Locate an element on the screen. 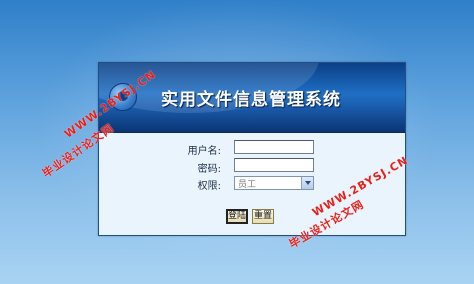 The image size is (474, 284). reset-button: 重置 is located at coordinates (263, 216).